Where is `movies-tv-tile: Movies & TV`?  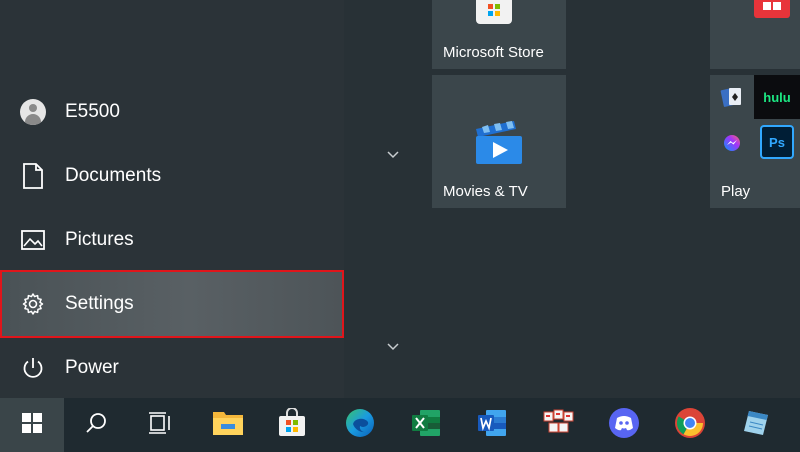
movies-tv-tile: Movies & TV is located at coordinates (499, 141).